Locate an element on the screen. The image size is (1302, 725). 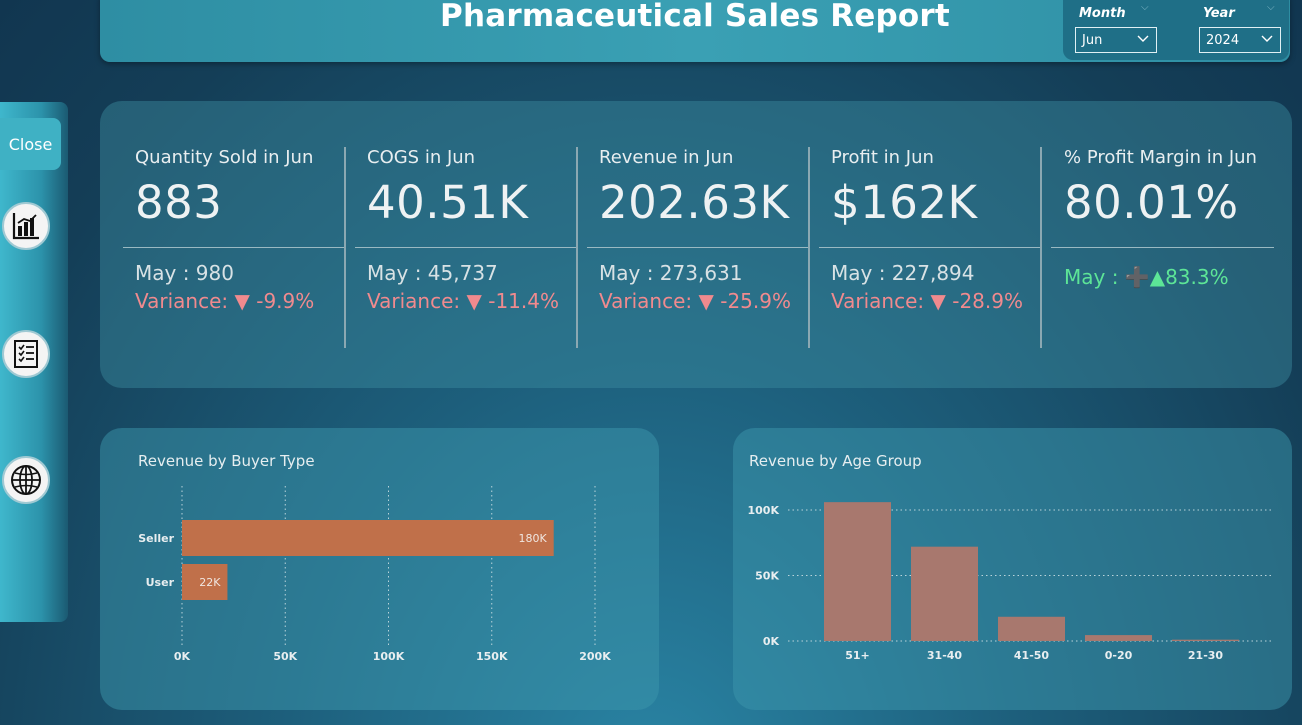
x-category-label: 21-30 is located at coordinates (1206, 655).